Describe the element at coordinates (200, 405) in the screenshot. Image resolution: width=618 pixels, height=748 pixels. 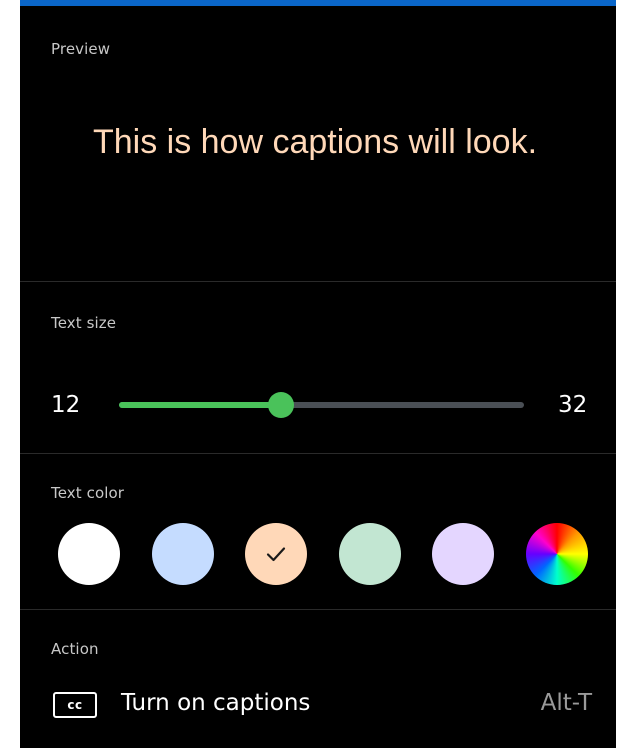
I see `text-size-slider-fill` at that location.